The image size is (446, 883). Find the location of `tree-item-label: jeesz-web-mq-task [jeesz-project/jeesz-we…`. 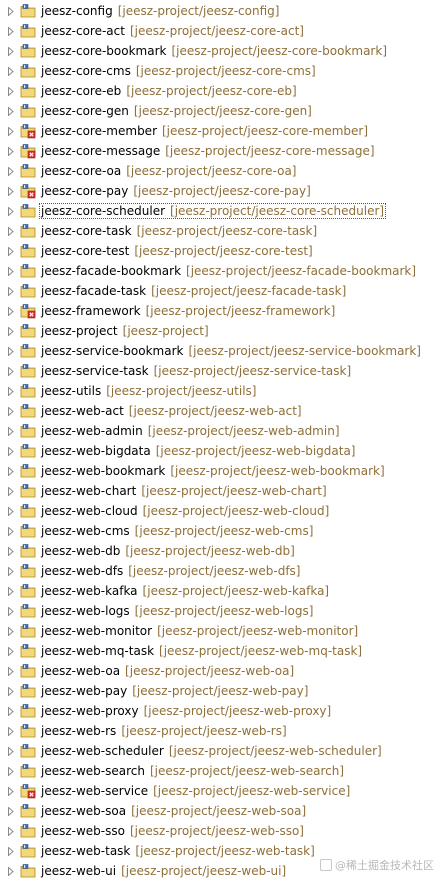

tree-item-label: jeesz-web-mq-task [jeesz-project/jeesz-we… is located at coordinates (201, 651).